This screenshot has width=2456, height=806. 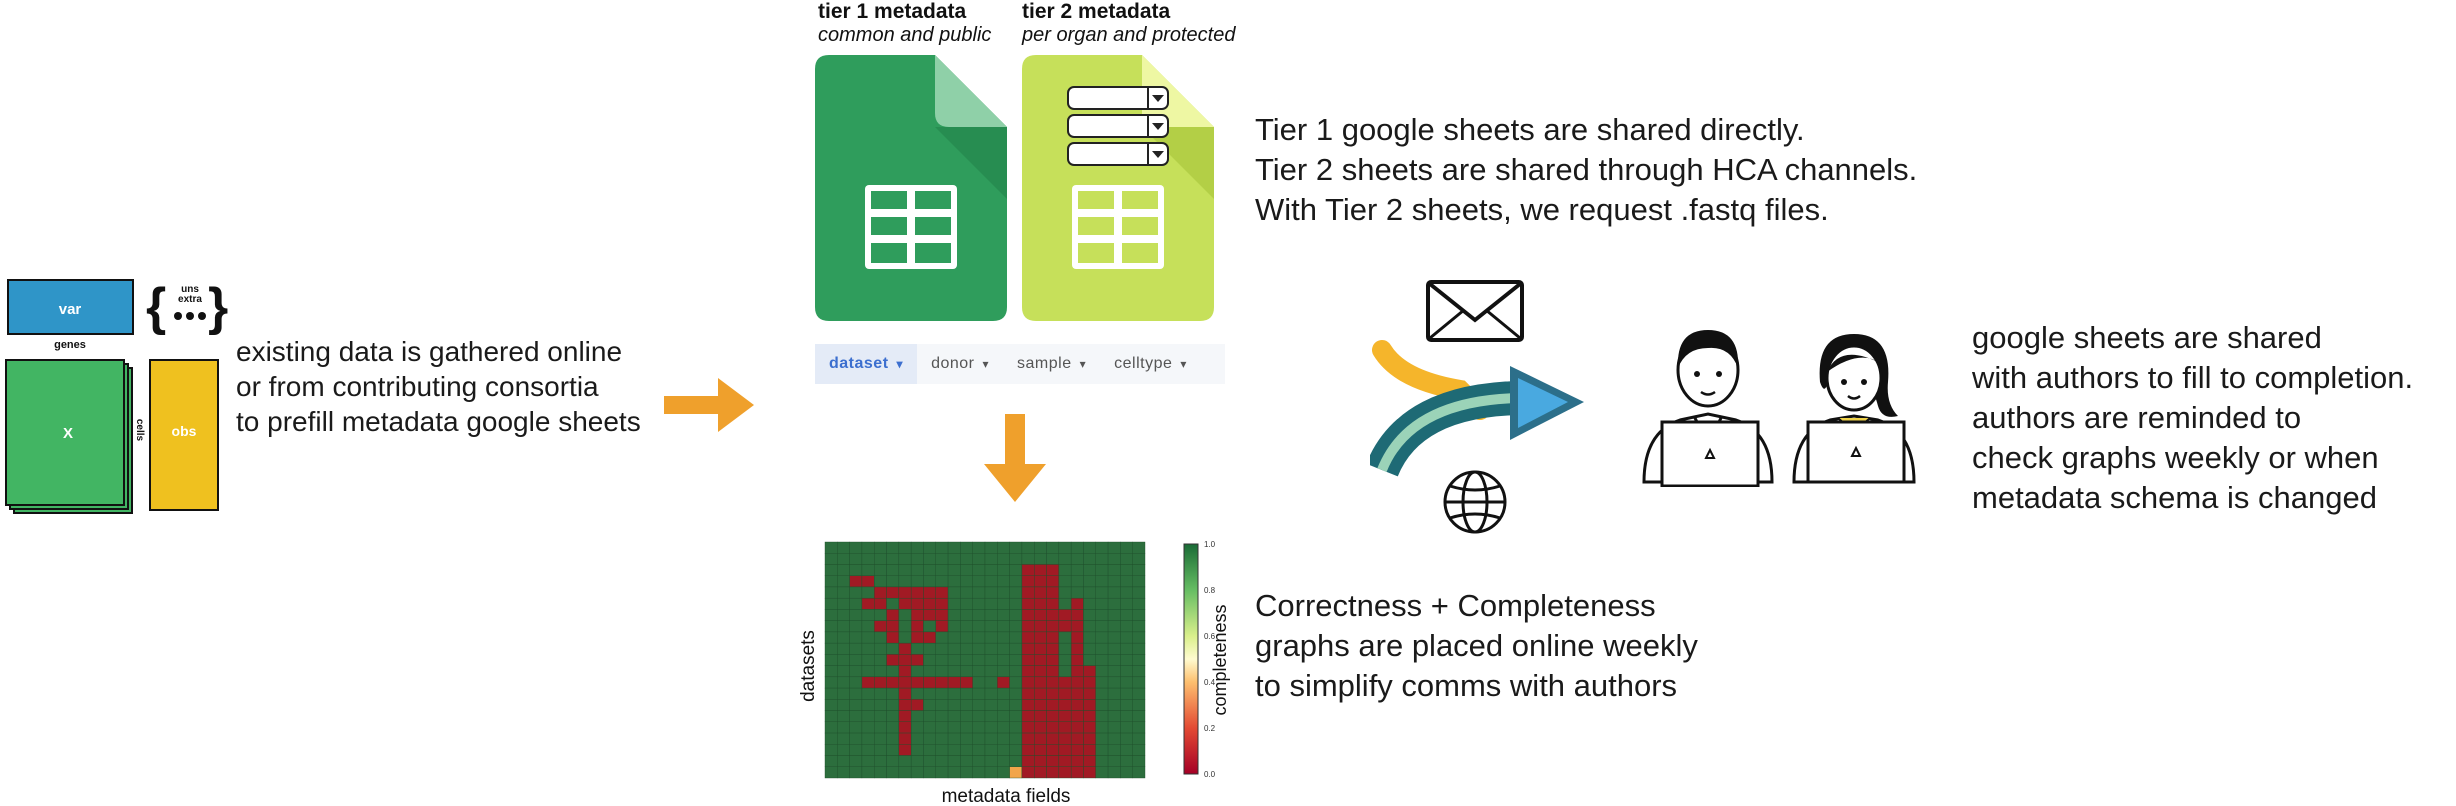 I want to click on tab-celltype: celltype, so click(x=1150, y=364).